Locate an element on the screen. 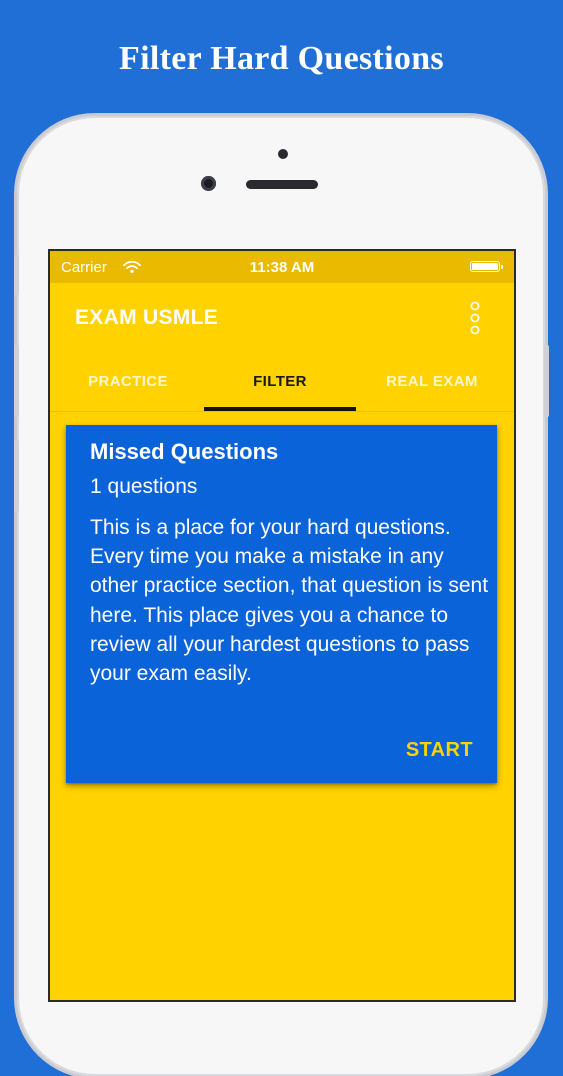 The height and width of the screenshot is (1076, 563). question-count: 1 questions is located at coordinates (144, 486).